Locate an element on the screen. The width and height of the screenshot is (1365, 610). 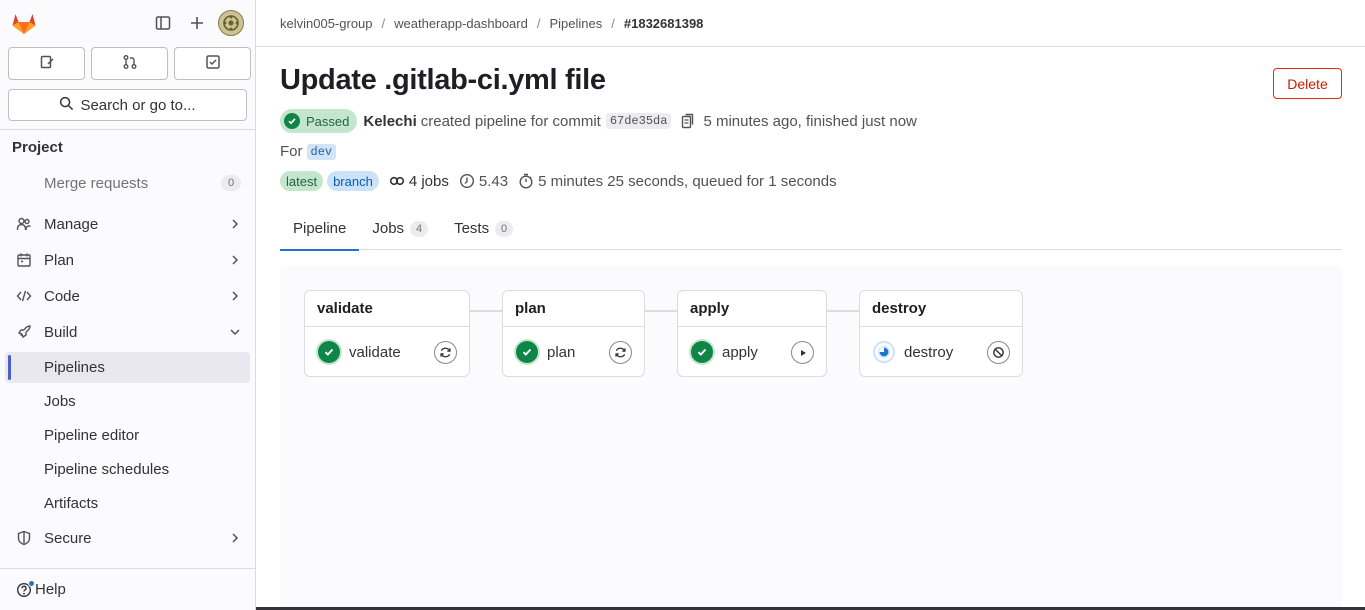
stage-apply: apply apply is located at coordinates (752, 333).